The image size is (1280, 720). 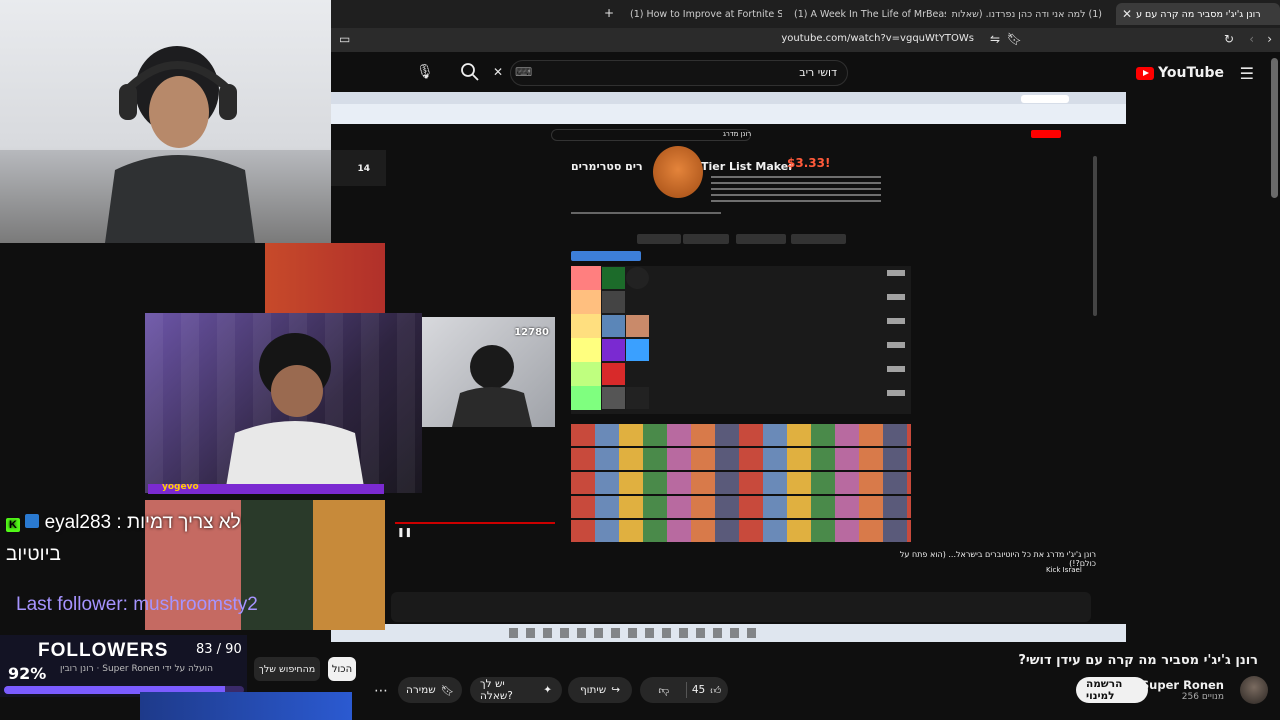 I want to click on webcam-feed, so click(x=165, y=121).